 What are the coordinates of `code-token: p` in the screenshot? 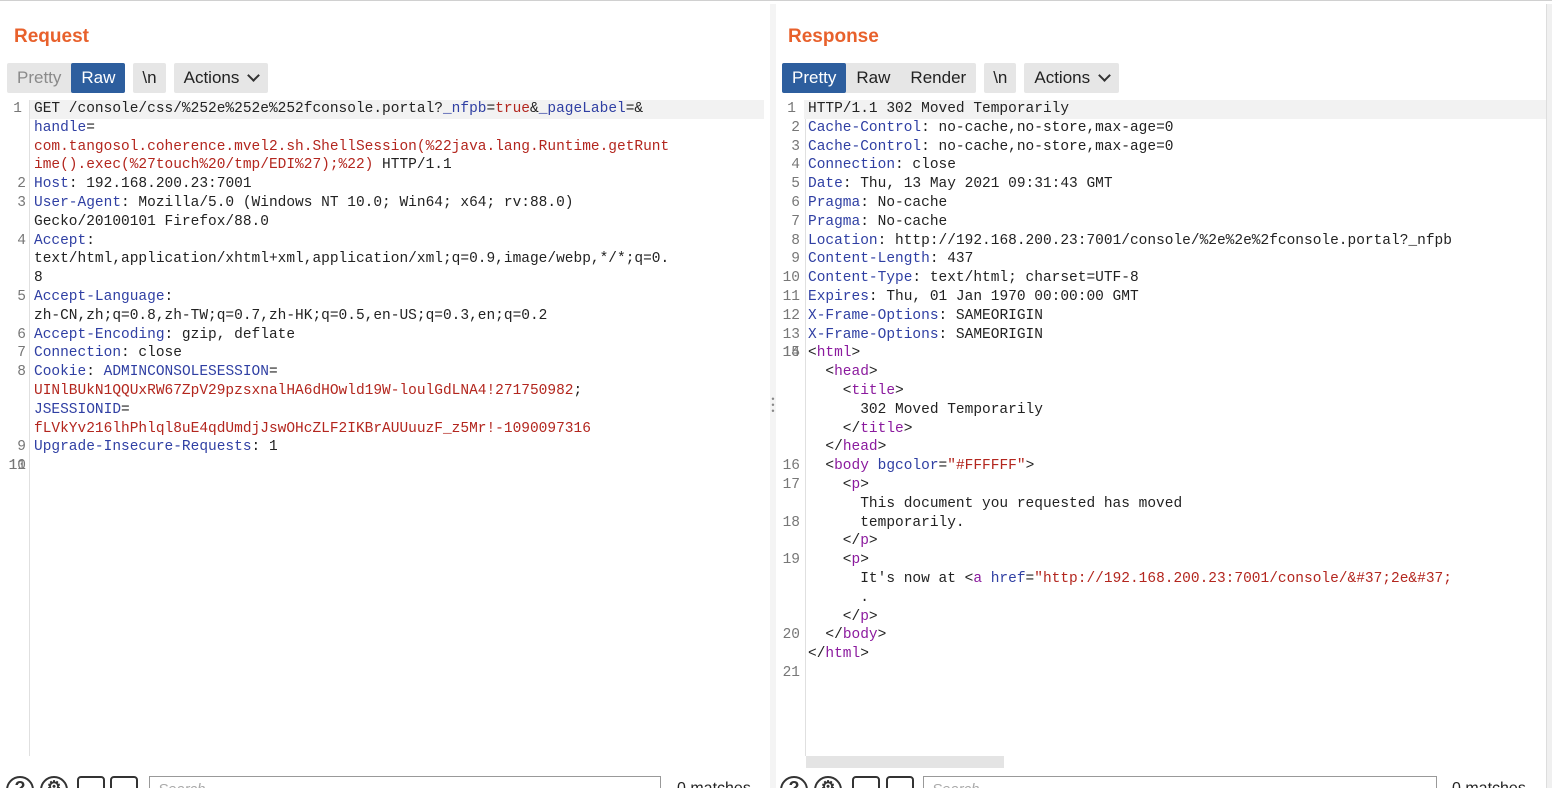 It's located at (856, 560).